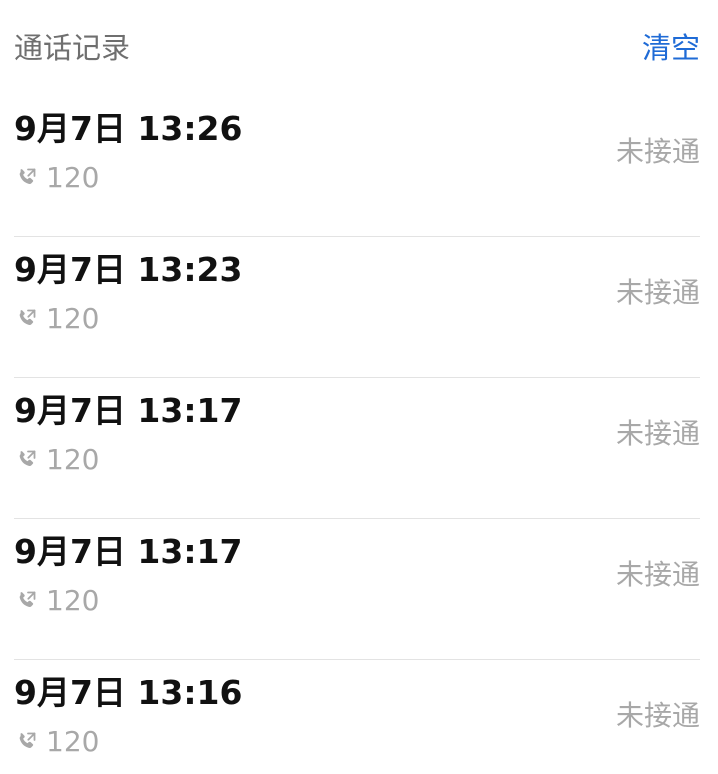 This screenshot has width=718, height=774. What do you see at coordinates (671, 48) in the screenshot?
I see `clear-button: 清空` at bounding box center [671, 48].